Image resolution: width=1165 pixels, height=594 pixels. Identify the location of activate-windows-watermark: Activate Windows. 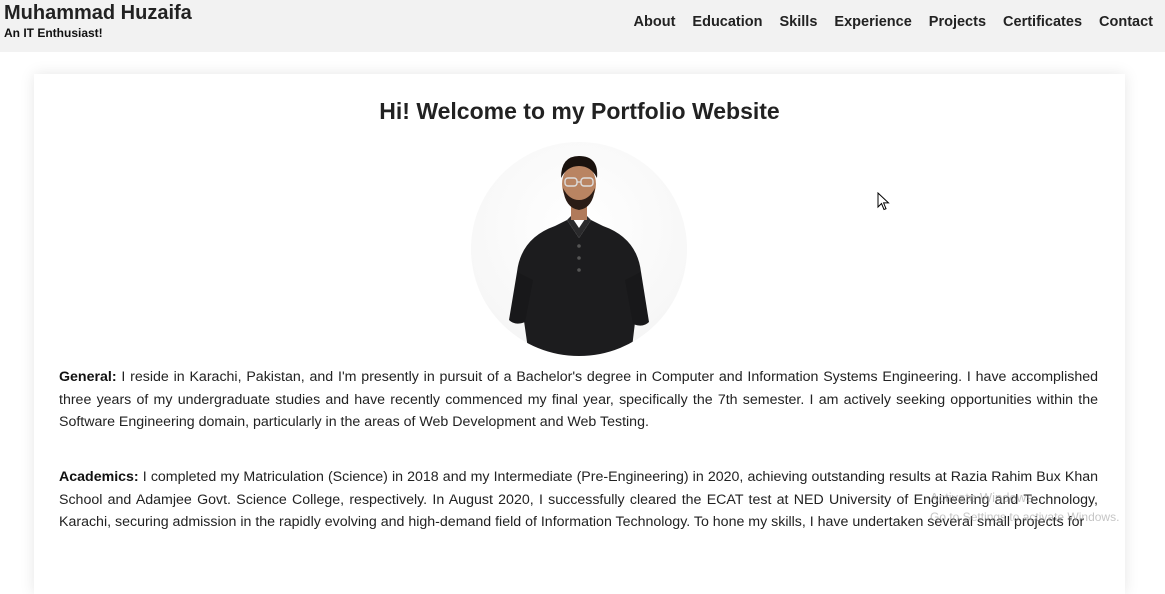
(981, 497).